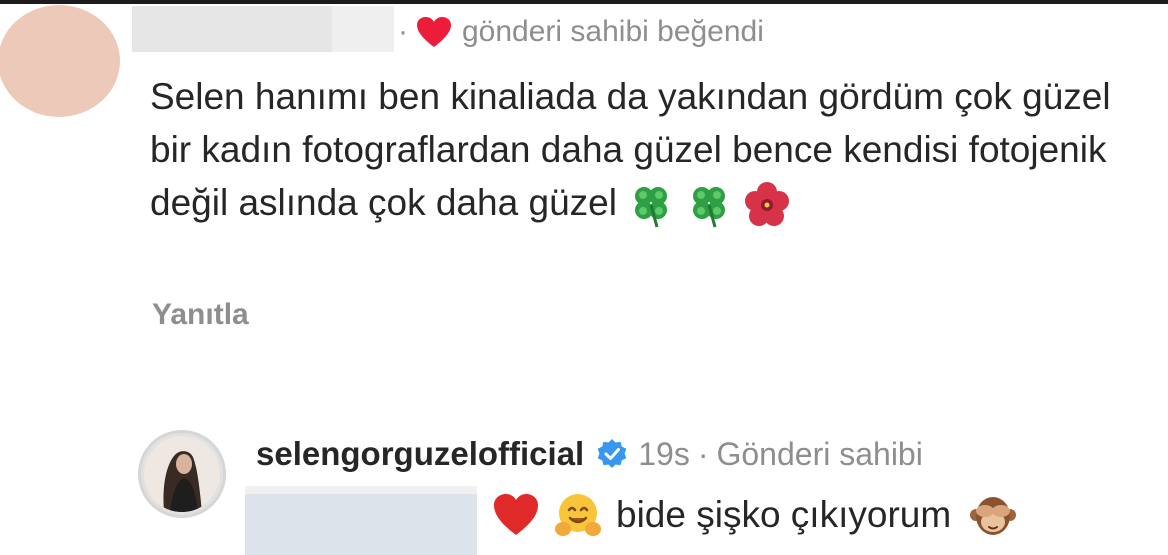 Image resolution: width=1168 pixels, height=555 pixels. I want to click on heart-icon, so click(434, 32).